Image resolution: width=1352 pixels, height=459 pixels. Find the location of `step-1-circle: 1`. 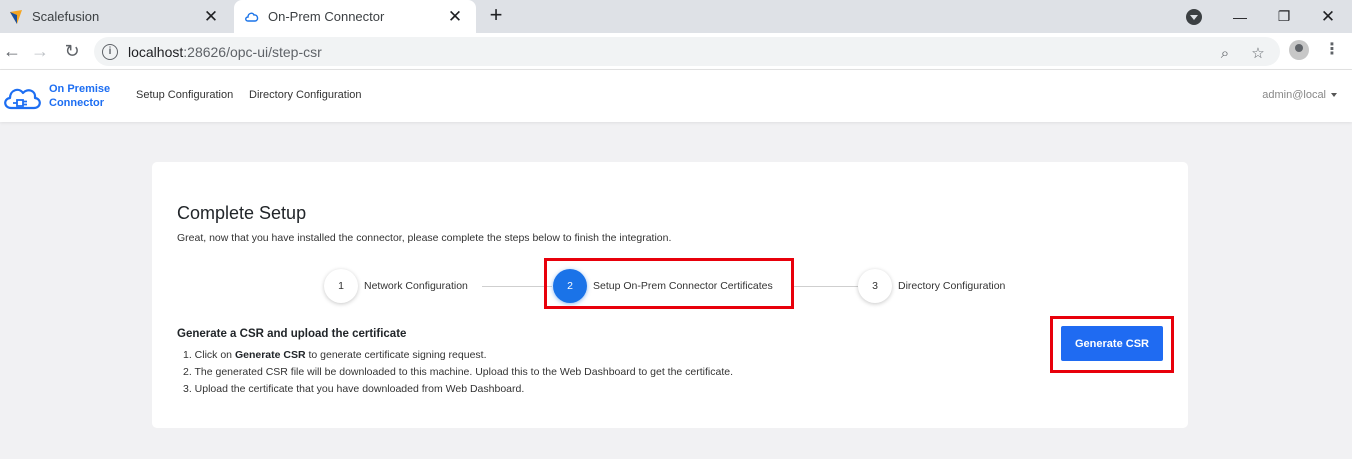

step-1-circle: 1 is located at coordinates (341, 286).